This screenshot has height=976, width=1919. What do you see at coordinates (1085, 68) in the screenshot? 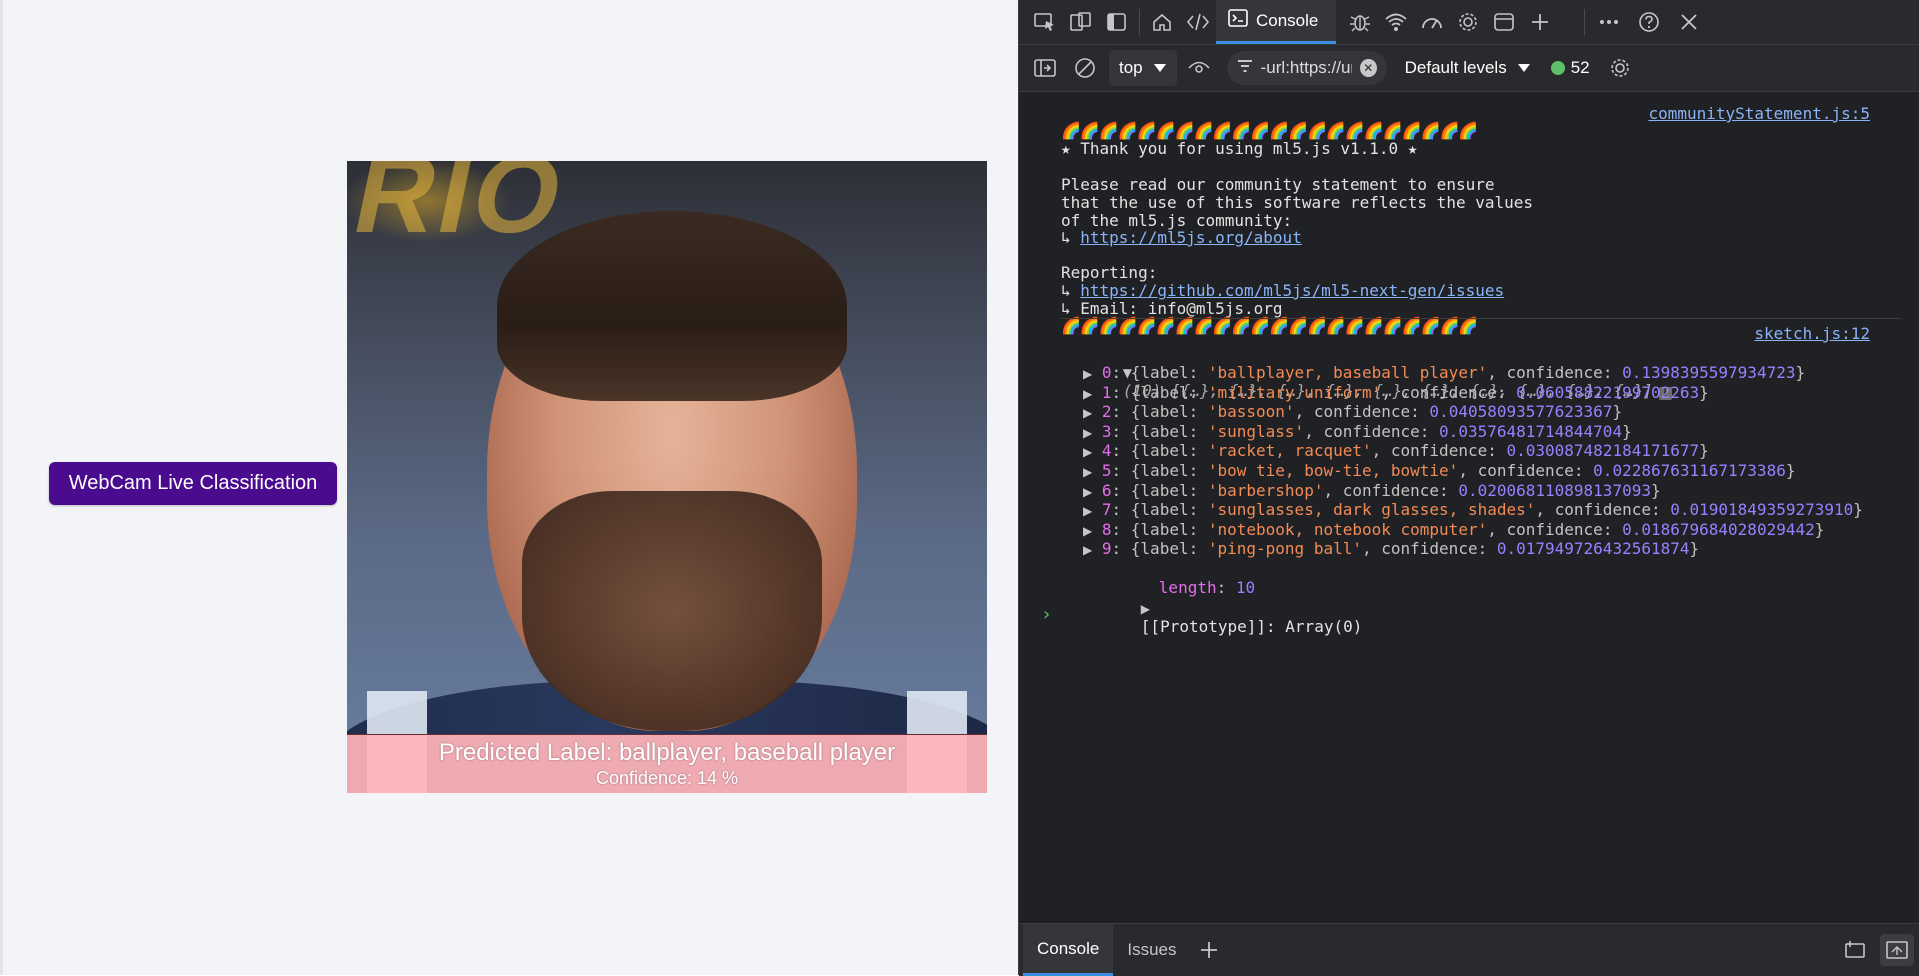
I see `clear-console-icon` at bounding box center [1085, 68].